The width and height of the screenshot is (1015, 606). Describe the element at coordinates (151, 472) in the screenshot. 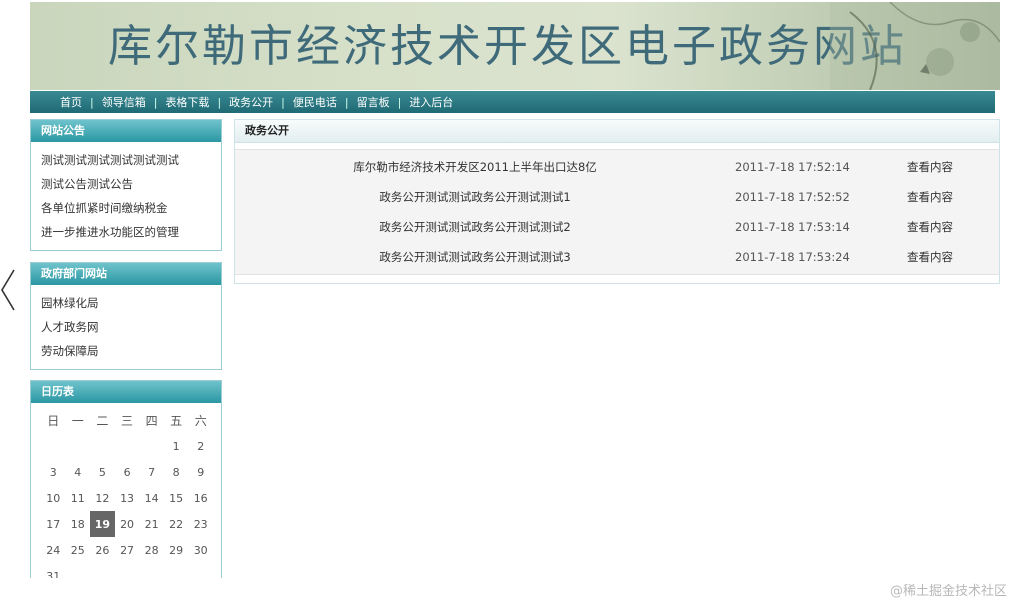

I see `calendar-day: 7` at that location.